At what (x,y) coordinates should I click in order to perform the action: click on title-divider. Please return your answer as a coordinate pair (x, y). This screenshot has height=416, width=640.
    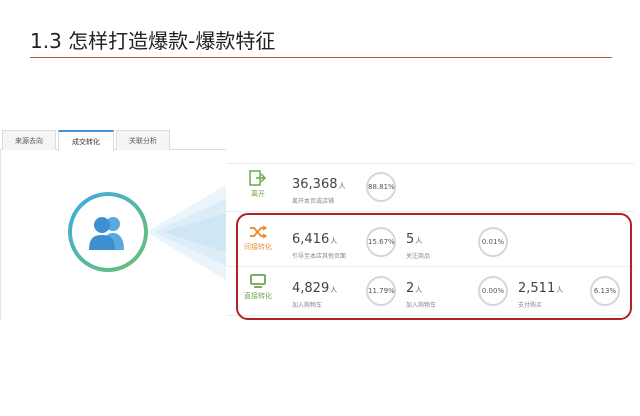
    Looking at the image, I should click on (321, 57).